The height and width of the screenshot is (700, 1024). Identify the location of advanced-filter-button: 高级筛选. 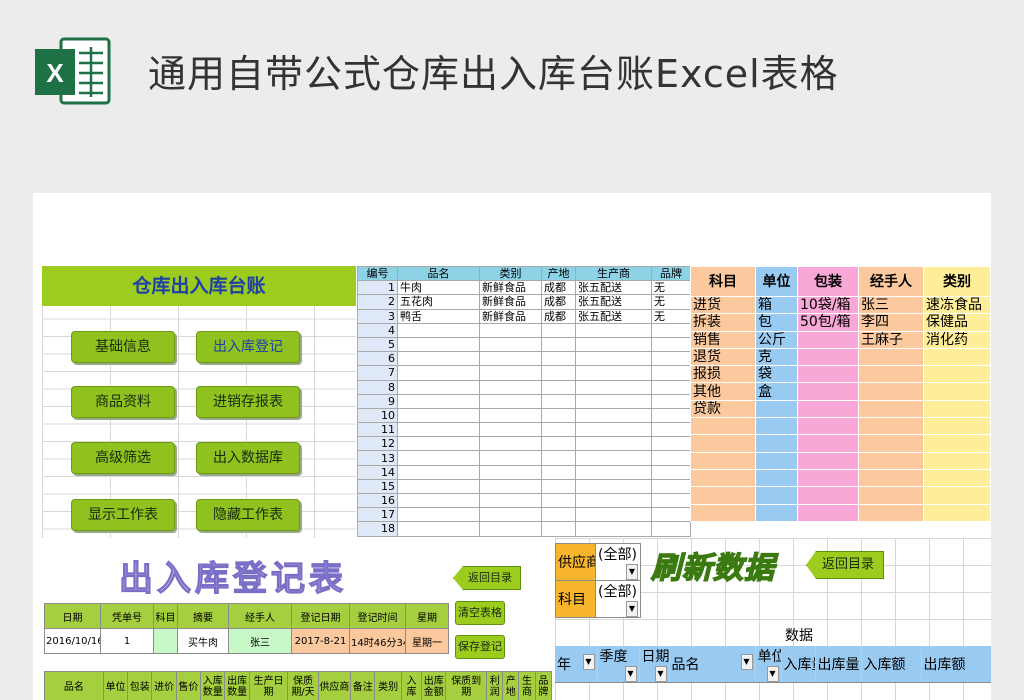
(123, 458).